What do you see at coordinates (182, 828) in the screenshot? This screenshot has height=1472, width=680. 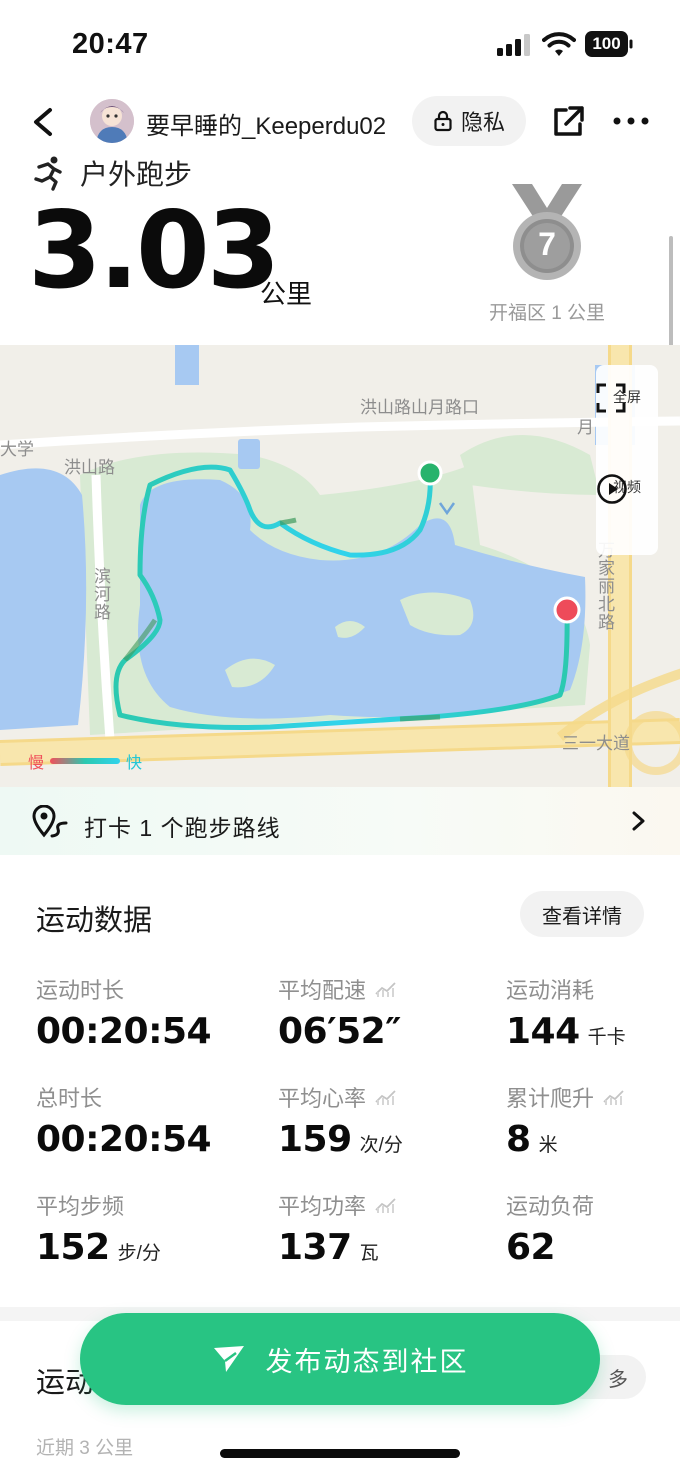 I see `checkin-text: 打卡 1 个跑步路线` at bounding box center [182, 828].